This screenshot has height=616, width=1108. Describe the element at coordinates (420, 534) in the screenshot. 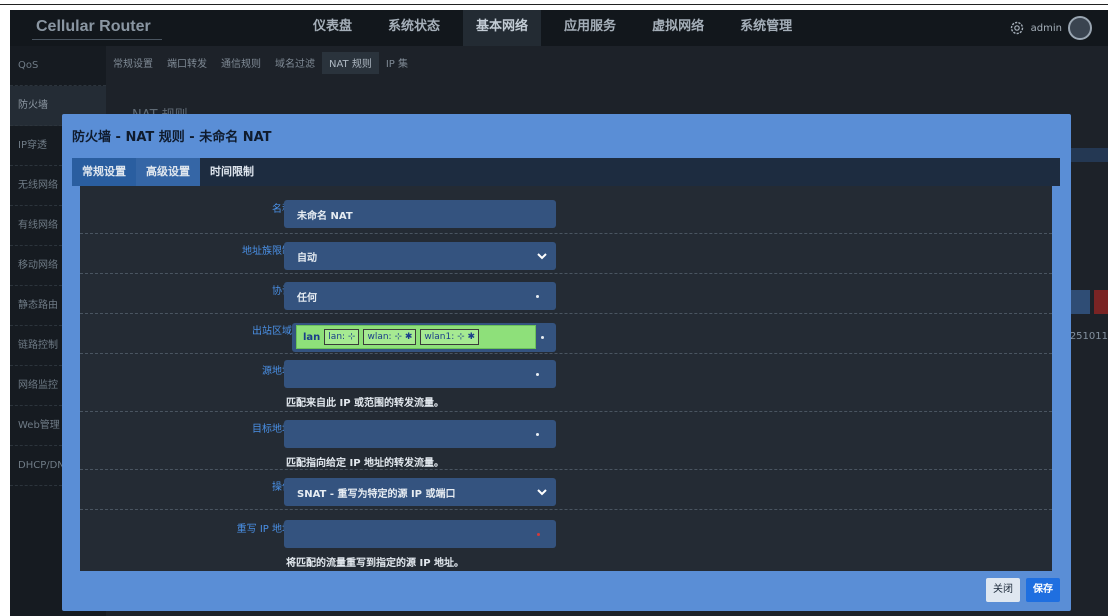

I see `rewrite-ip-select` at that location.